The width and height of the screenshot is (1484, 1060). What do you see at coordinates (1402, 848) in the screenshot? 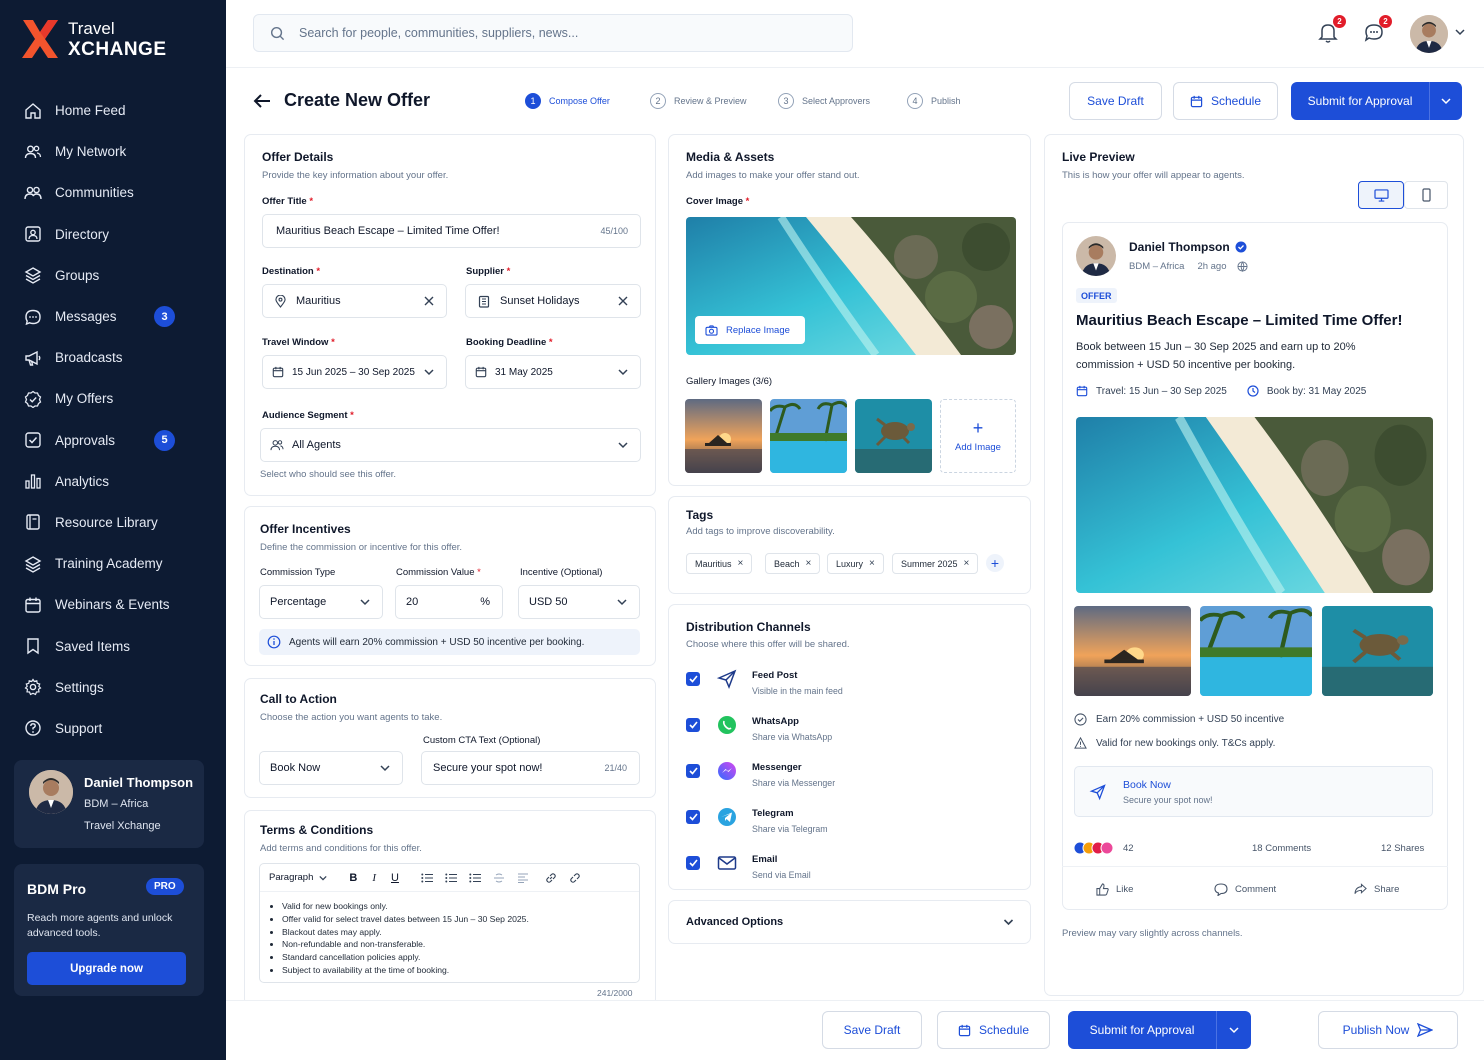
I see `share-count: 12 Shares` at bounding box center [1402, 848].